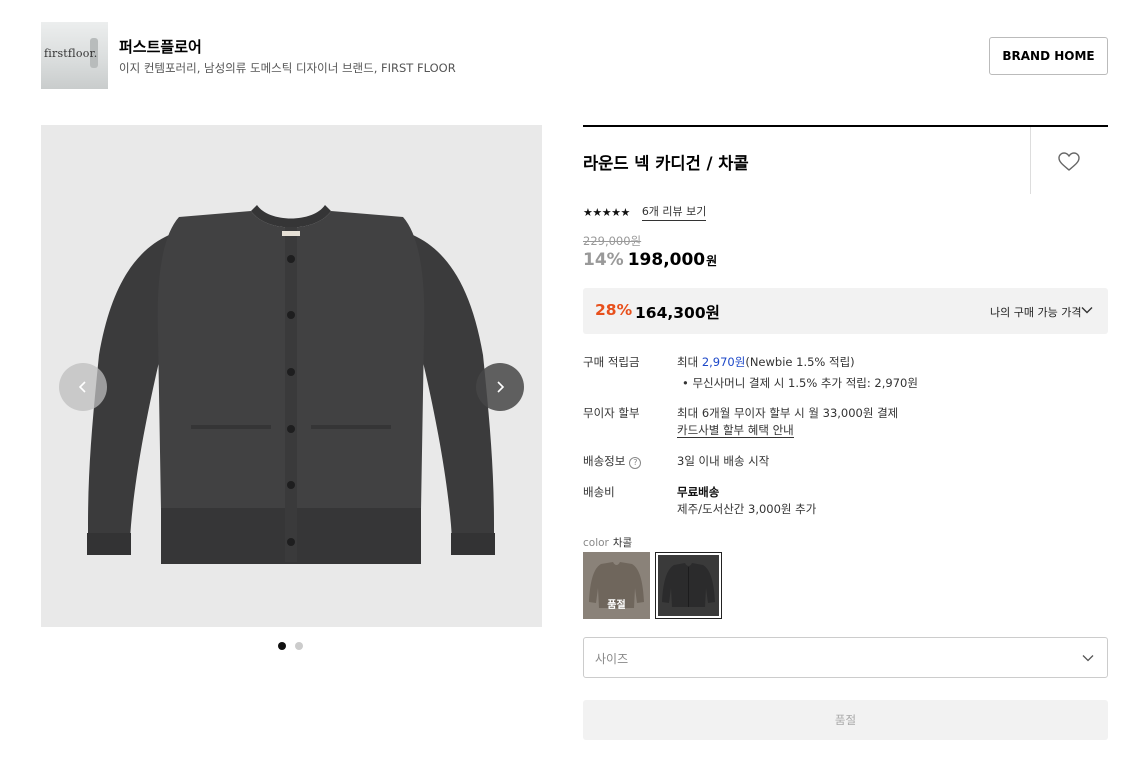 The width and height of the screenshot is (1125, 757). I want to click on color-label-text: color, so click(596, 543).